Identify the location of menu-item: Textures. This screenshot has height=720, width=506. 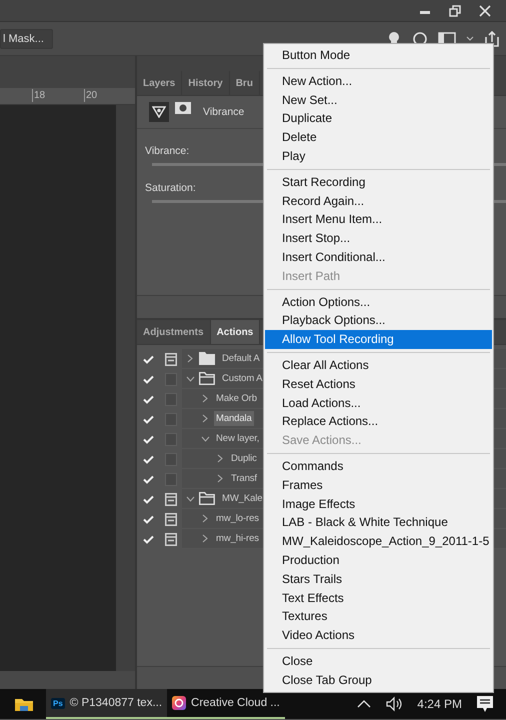
(378, 616).